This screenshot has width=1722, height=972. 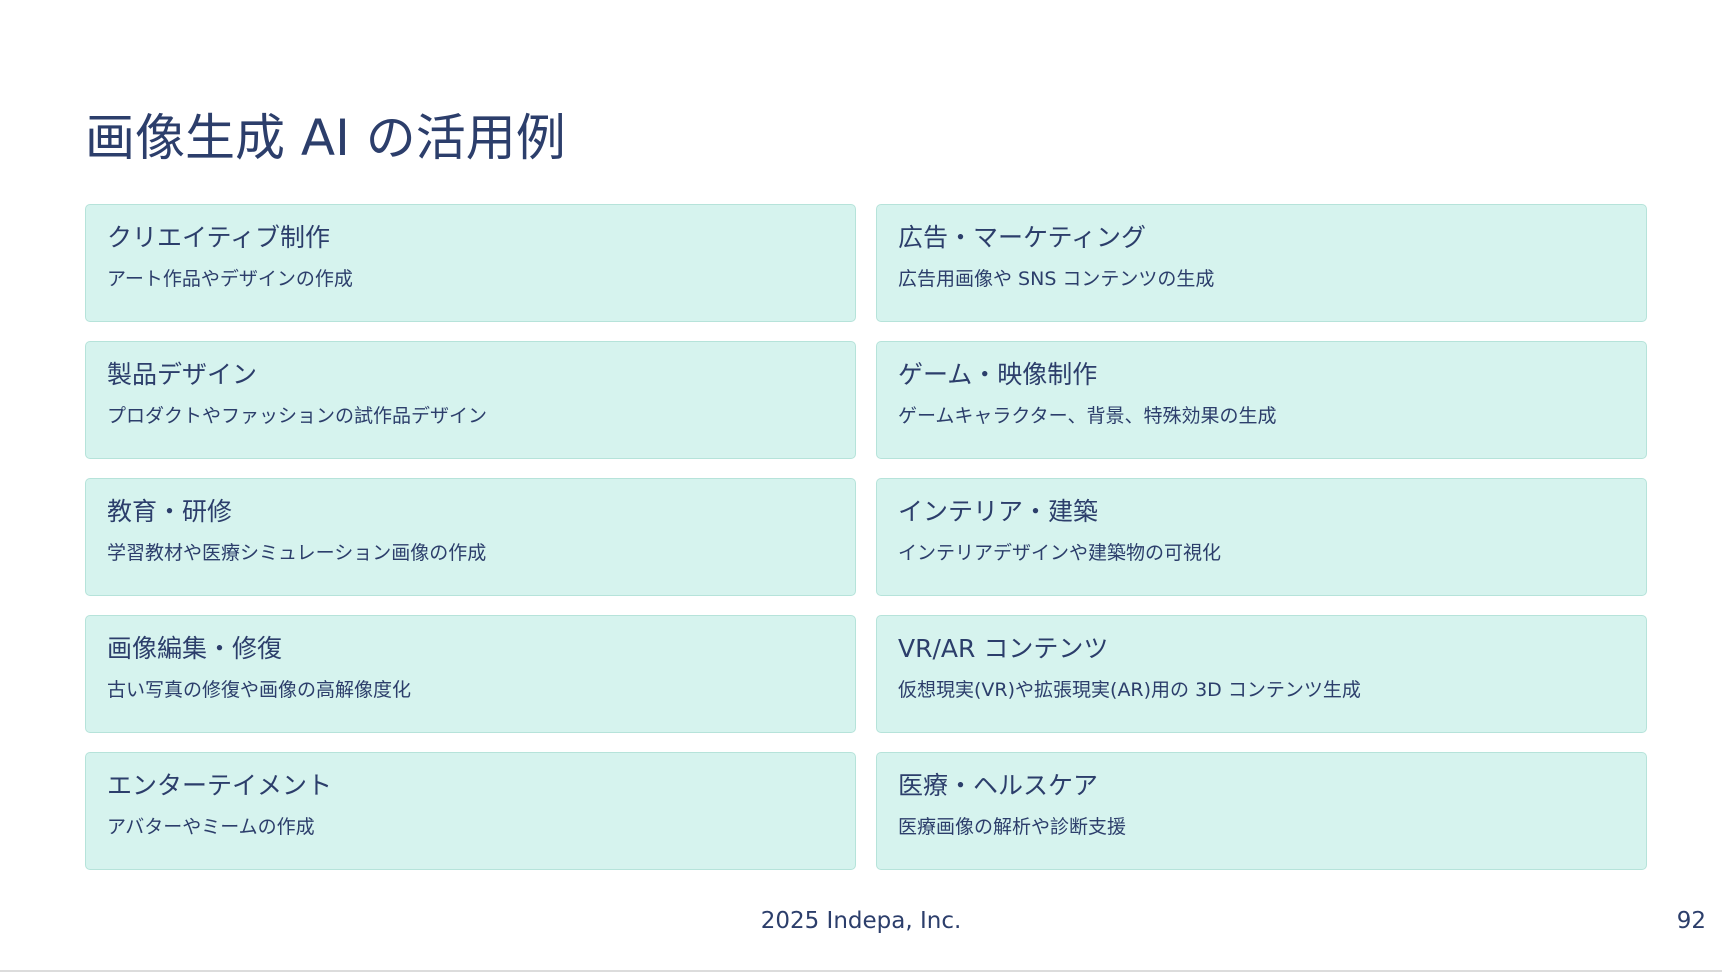 What do you see at coordinates (1129, 690) in the screenshot?
I see `card-description: 仮想現実(VR)や拡張現実(AR)用の 3D コンテンツ生成` at bounding box center [1129, 690].